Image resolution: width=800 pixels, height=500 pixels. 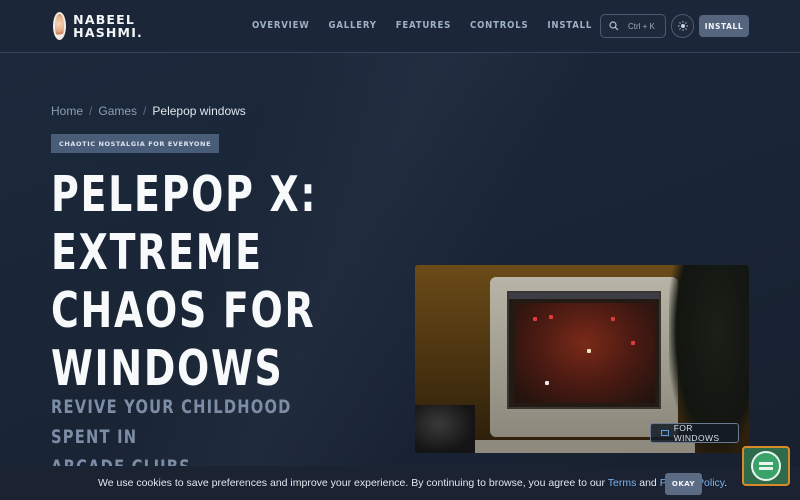 What do you see at coordinates (614, 26) in the screenshot?
I see `search-icon` at bounding box center [614, 26].